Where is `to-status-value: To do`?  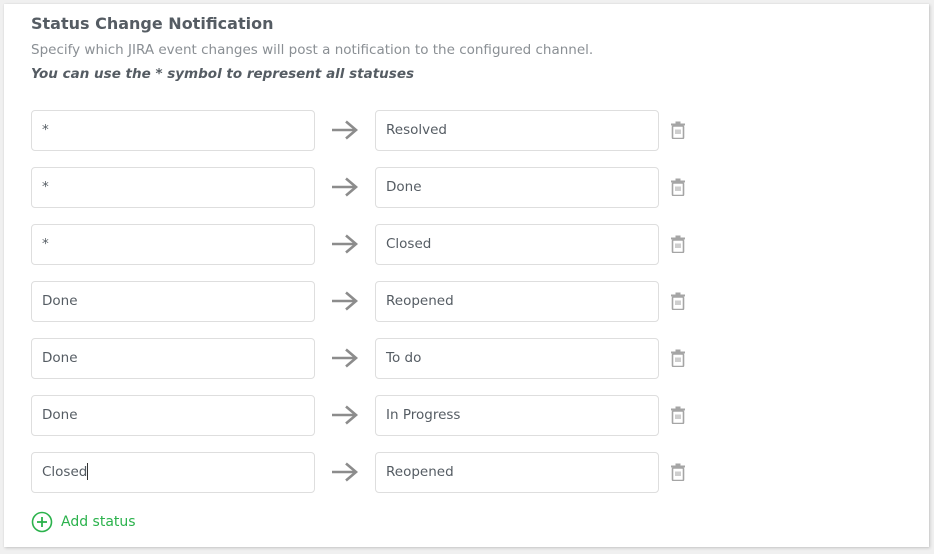
to-status-value: To do is located at coordinates (404, 358).